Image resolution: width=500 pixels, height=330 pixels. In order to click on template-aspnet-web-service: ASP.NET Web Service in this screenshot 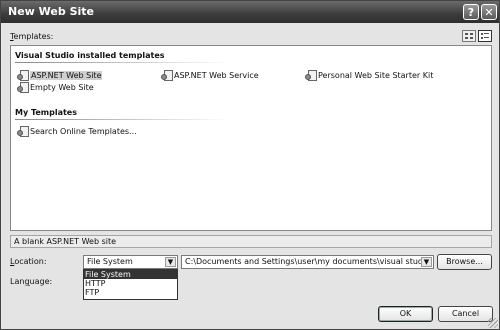, I will do `click(210, 75)`.